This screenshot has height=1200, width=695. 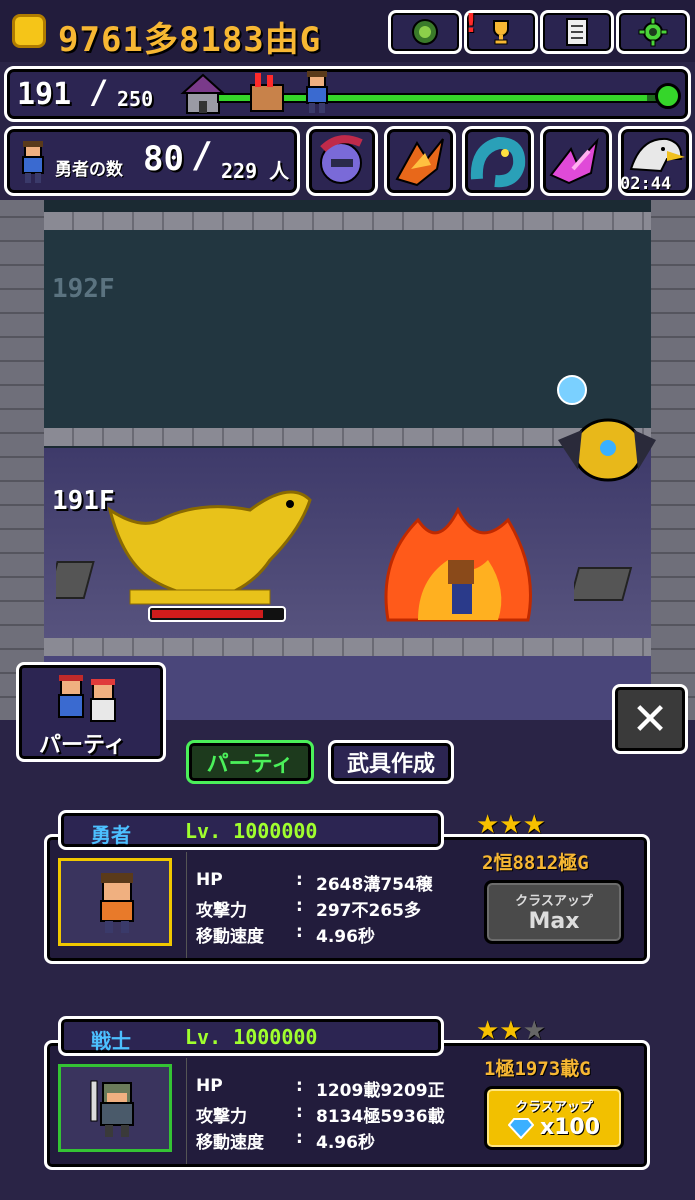 What do you see at coordinates (347, 647) in the screenshot?
I see `floor-ledge` at bounding box center [347, 647].